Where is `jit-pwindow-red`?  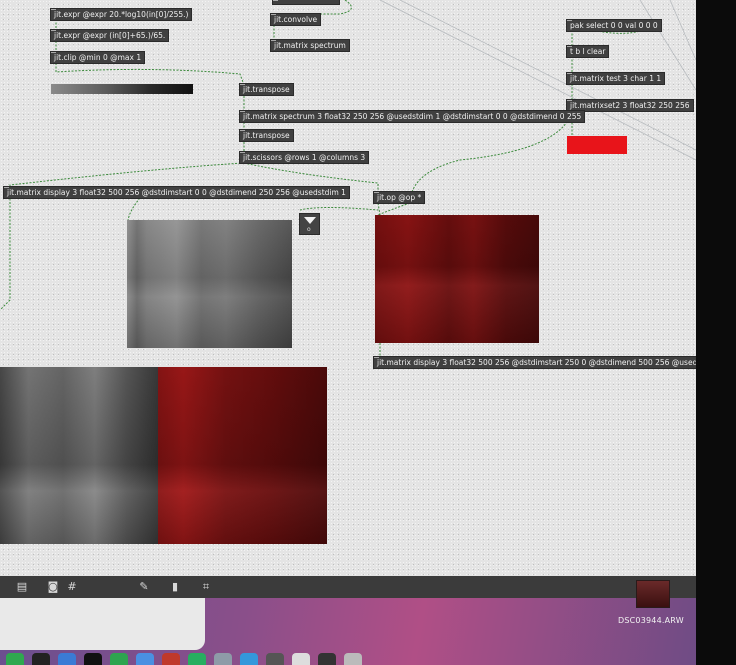 jit-pwindow-red is located at coordinates (457, 279).